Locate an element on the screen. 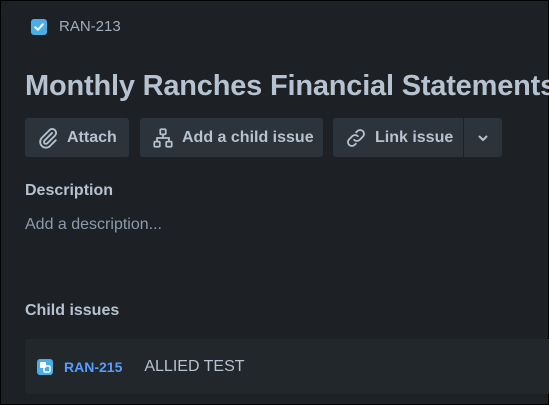 This screenshot has width=549, height=405. description-heading: Description is located at coordinates (69, 190).